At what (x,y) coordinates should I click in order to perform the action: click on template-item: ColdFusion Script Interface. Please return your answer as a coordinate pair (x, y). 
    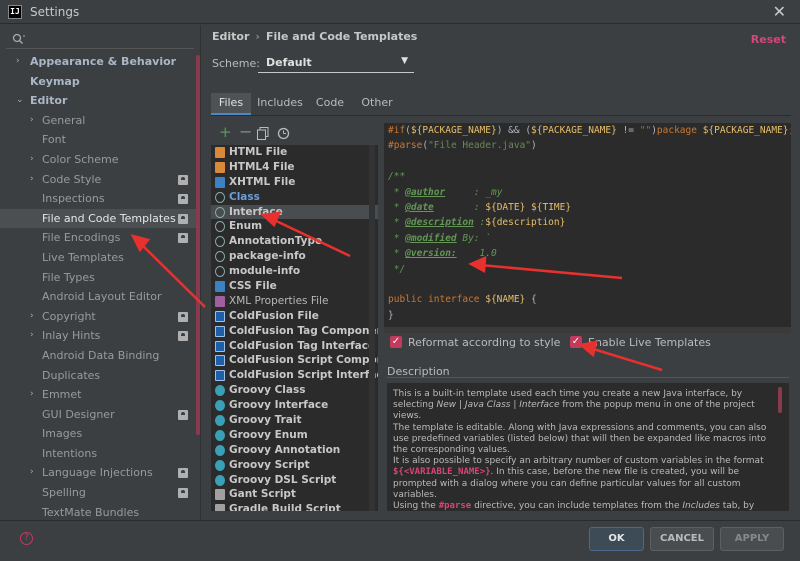
    Looking at the image, I should click on (294, 375).